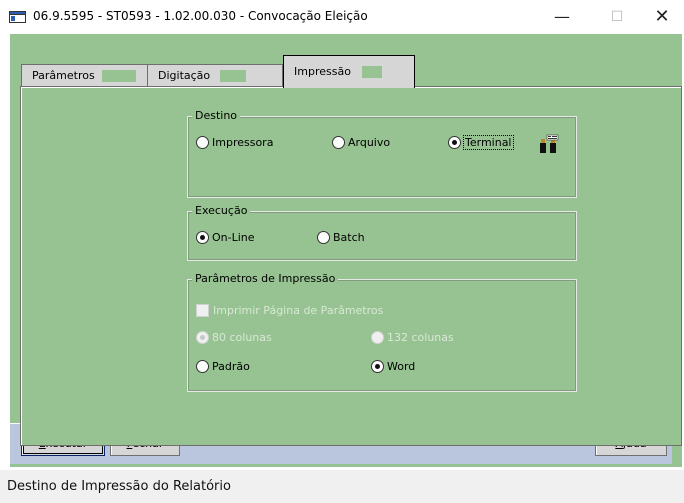  I want to click on radio-padrao-label: Padrão, so click(231, 366).